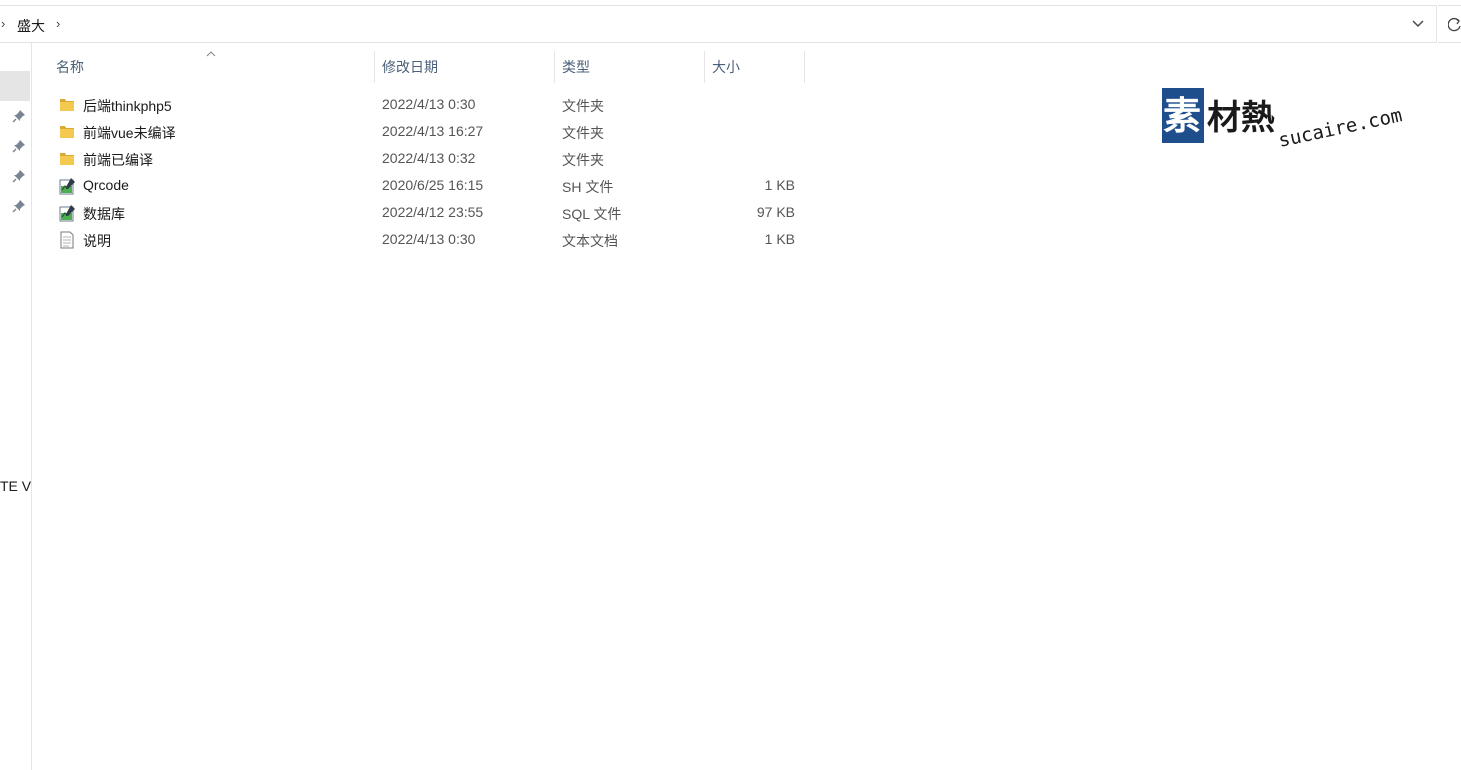 Image resolution: width=1461 pixels, height=770 pixels. I want to click on file-date: 2022/4/12 23:55, so click(433, 212).